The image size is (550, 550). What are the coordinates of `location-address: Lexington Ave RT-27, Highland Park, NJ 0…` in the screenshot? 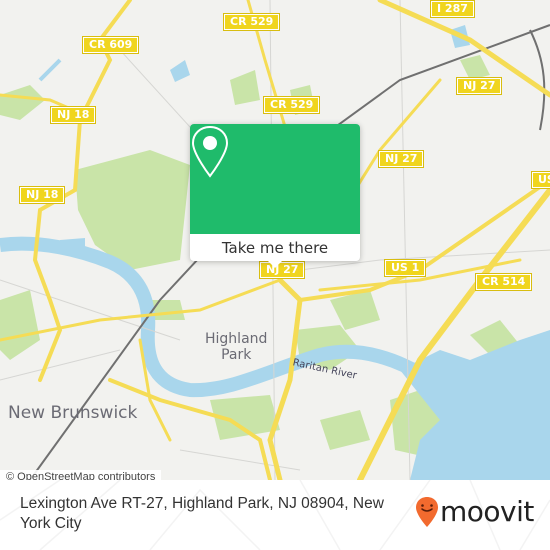 It's located at (202, 513).